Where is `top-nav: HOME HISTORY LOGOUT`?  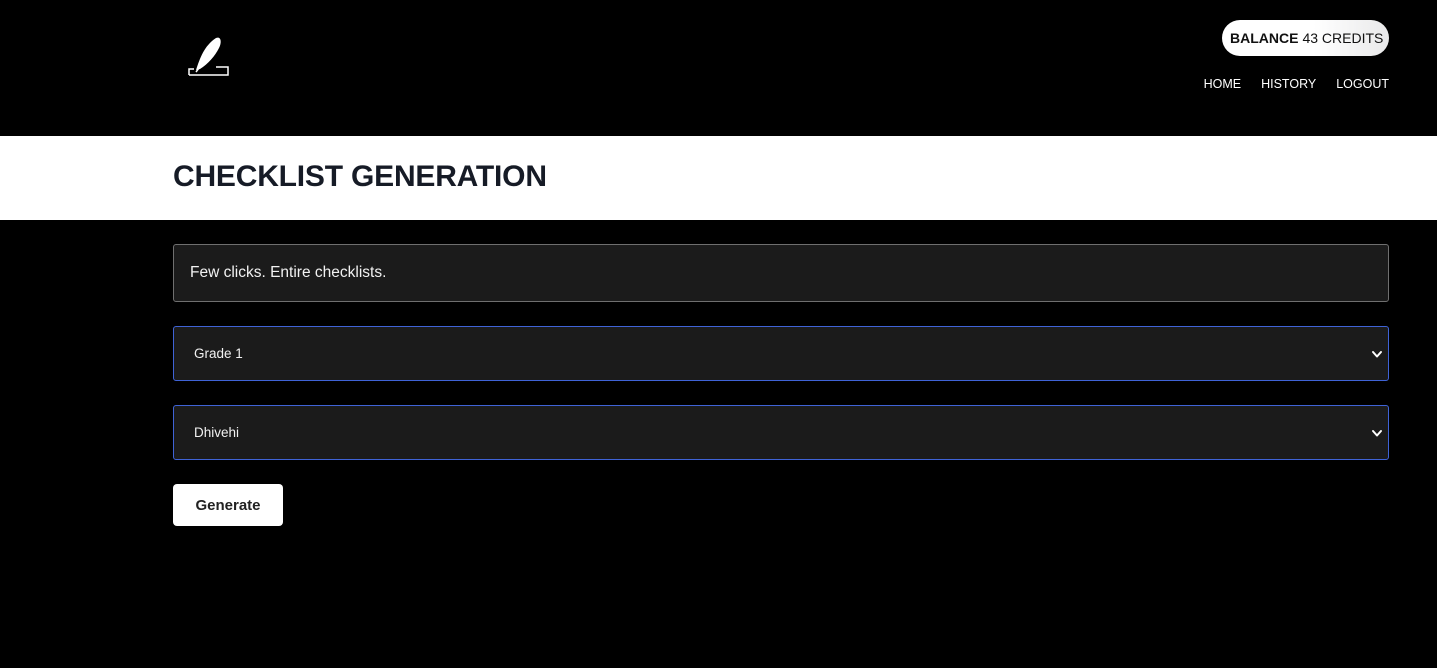 top-nav: HOME HISTORY LOGOUT is located at coordinates (1296, 84).